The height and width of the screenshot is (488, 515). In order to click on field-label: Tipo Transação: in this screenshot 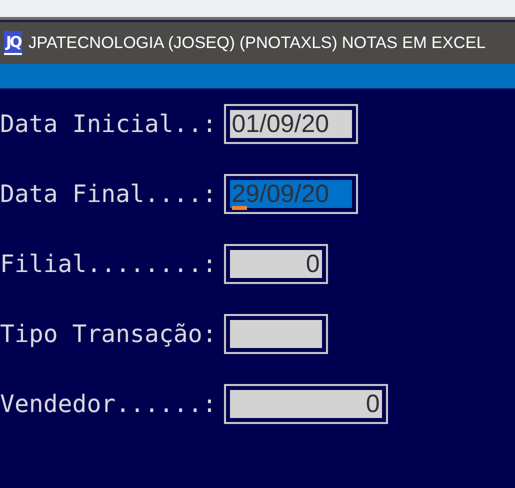, I will do `click(108, 334)`.